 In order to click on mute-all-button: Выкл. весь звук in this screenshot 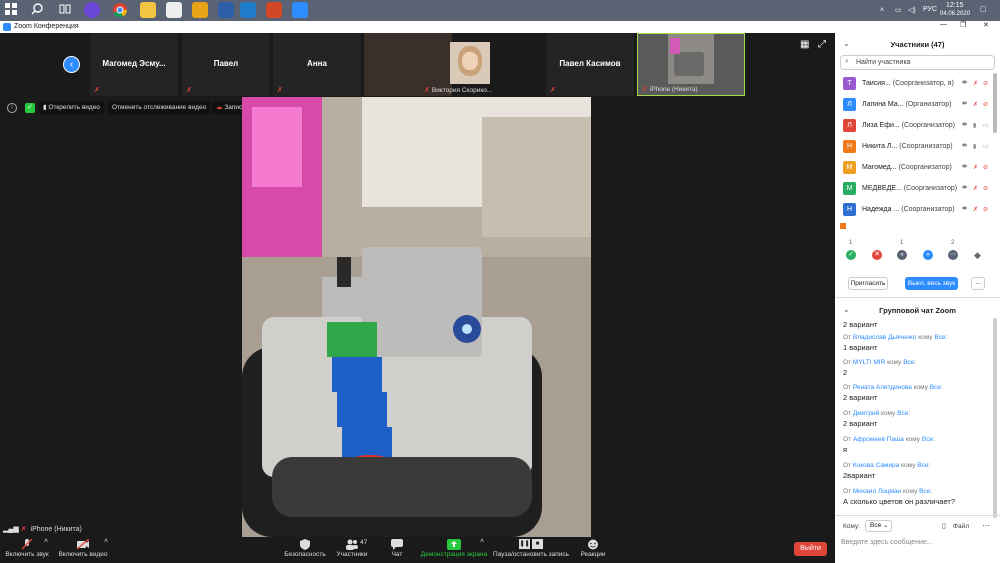, I will do `click(931, 283)`.